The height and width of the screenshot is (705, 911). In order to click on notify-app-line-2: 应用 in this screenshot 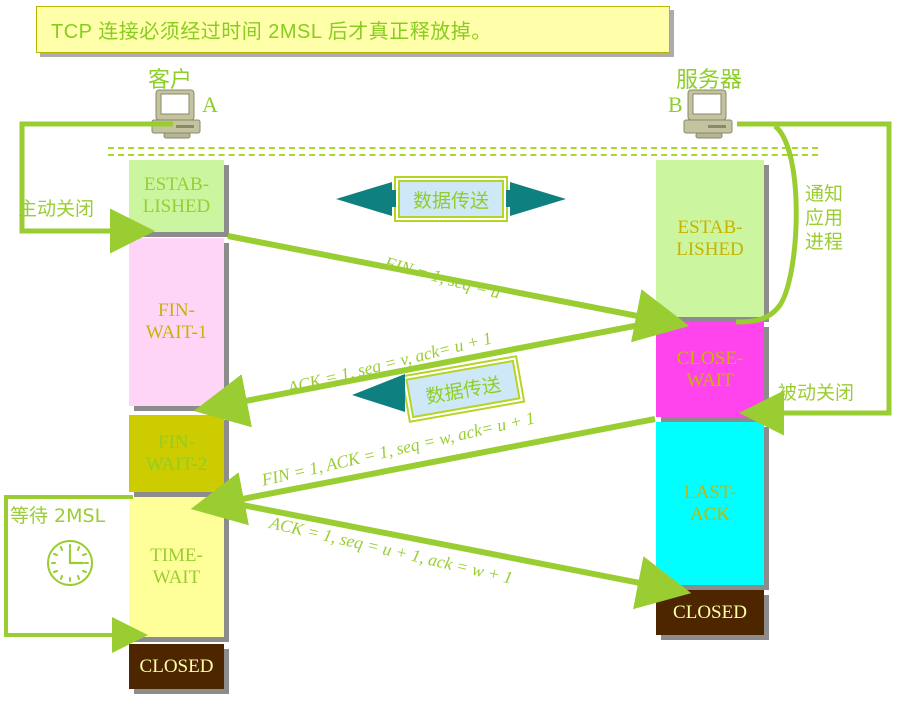, I will do `click(824, 217)`.